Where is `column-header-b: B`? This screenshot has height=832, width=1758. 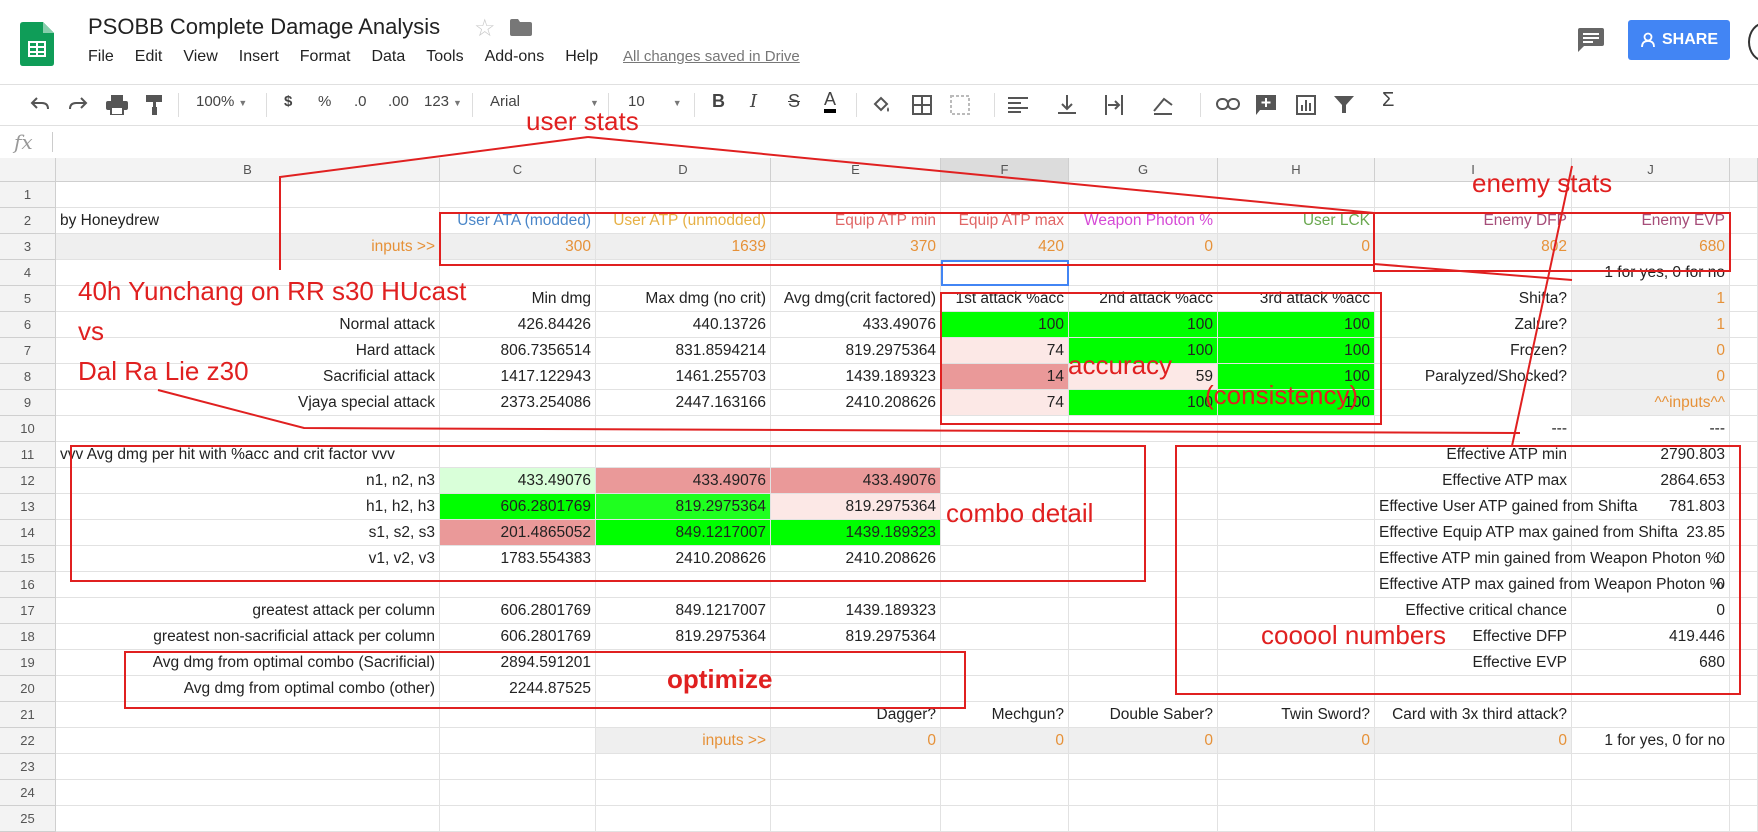
column-header-b: B is located at coordinates (248, 170).